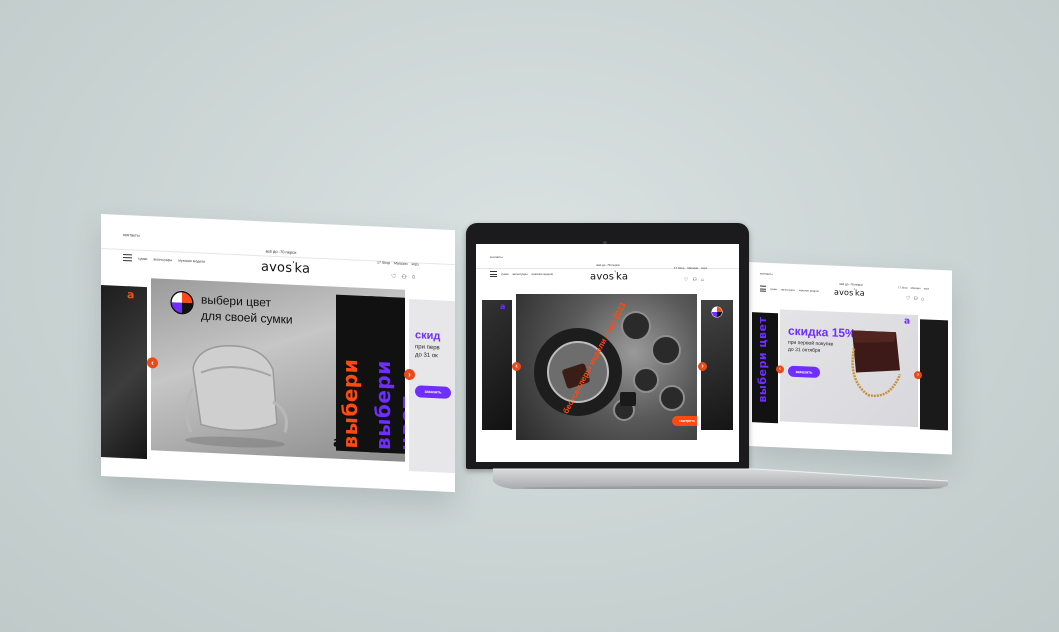  What do you see at coordinates (684, 421) in the screenshot?
I see `view-button: смотреть` at bounding box center [684, 421].